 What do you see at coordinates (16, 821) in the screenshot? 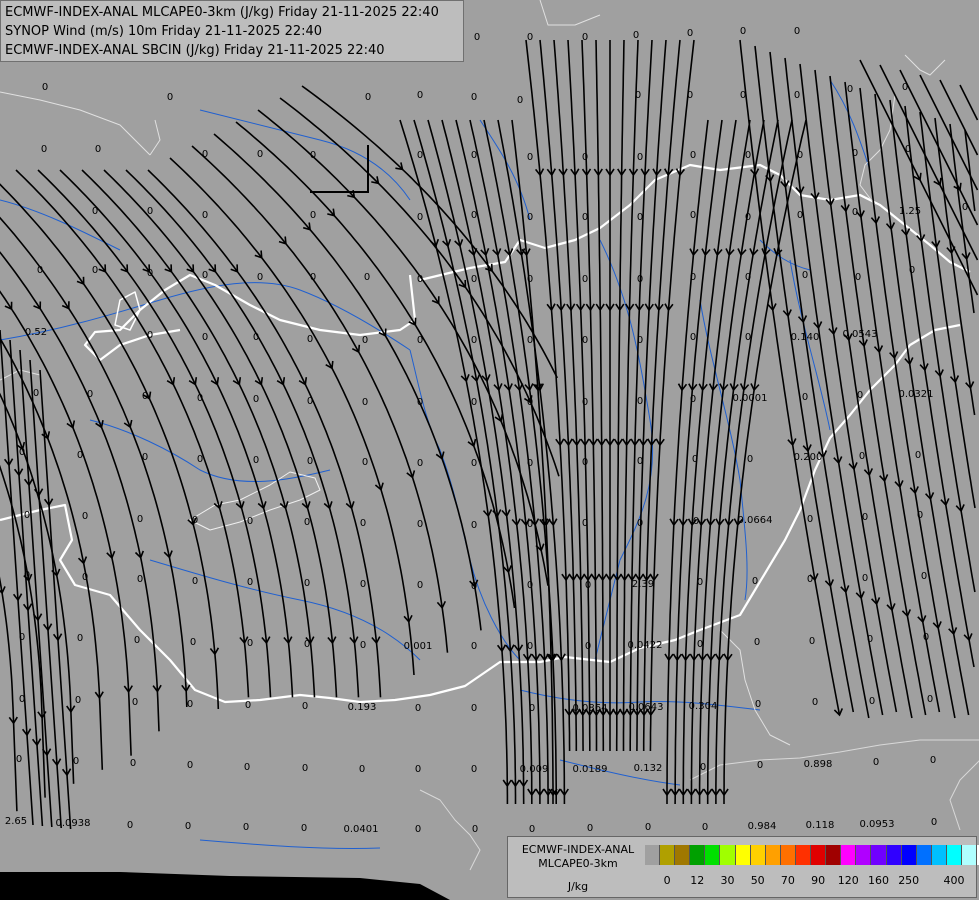
I see `sbcin-value-label: 2.65` at bounding box center [16, 821].